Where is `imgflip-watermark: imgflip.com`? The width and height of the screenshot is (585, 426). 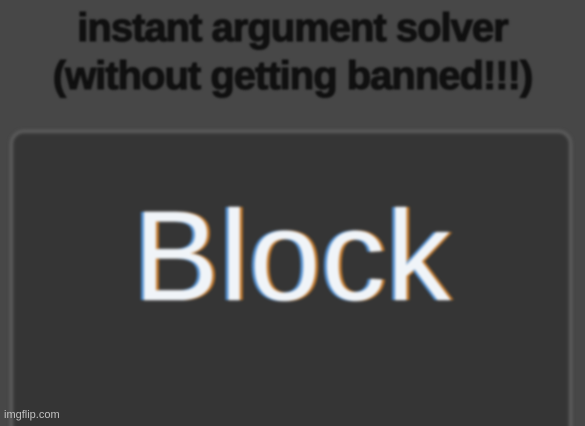 imgflip-watermark: imgflip.com is located at coordinates (32, 415).